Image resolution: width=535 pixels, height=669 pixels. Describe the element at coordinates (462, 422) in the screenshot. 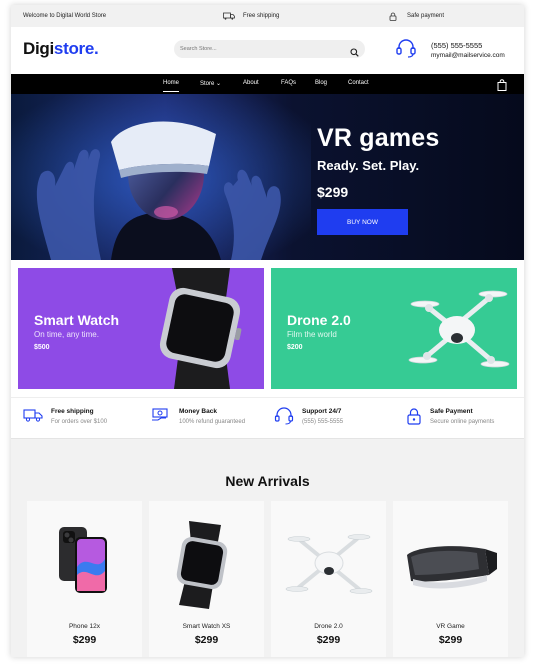

I see `feature-subtitle: Secure online payments` at that location.